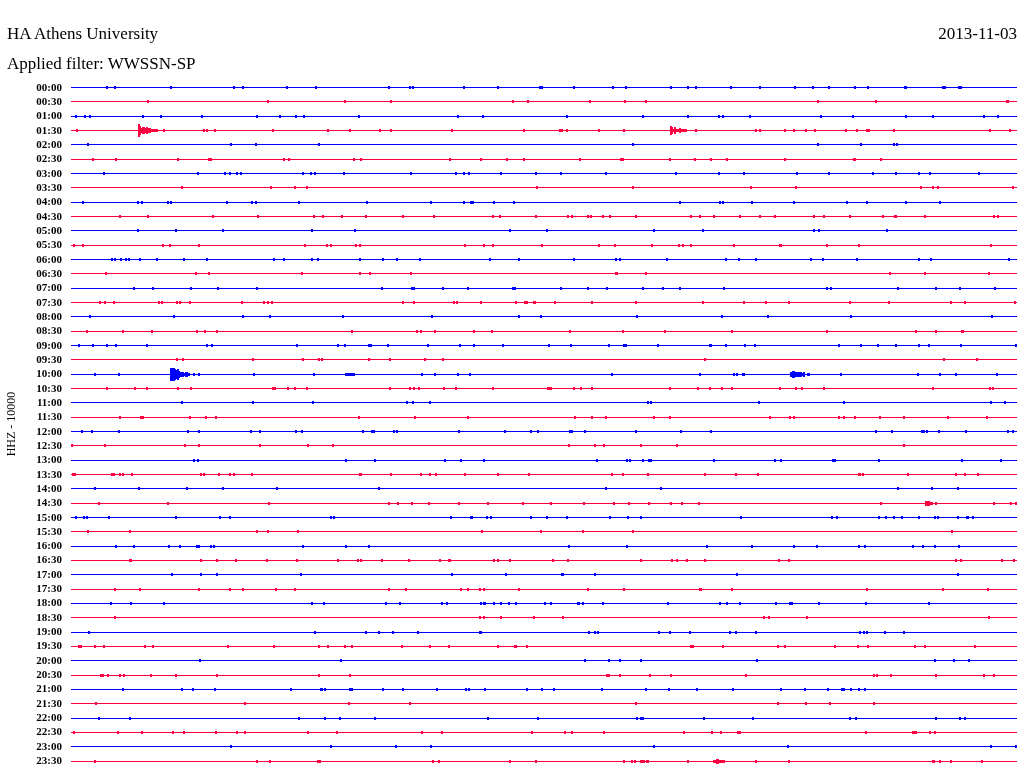  Describe the element at coordinates (101, 63) in the screenshot. I see `filter-label: Applied filter: WWSSN-SP` at that location.